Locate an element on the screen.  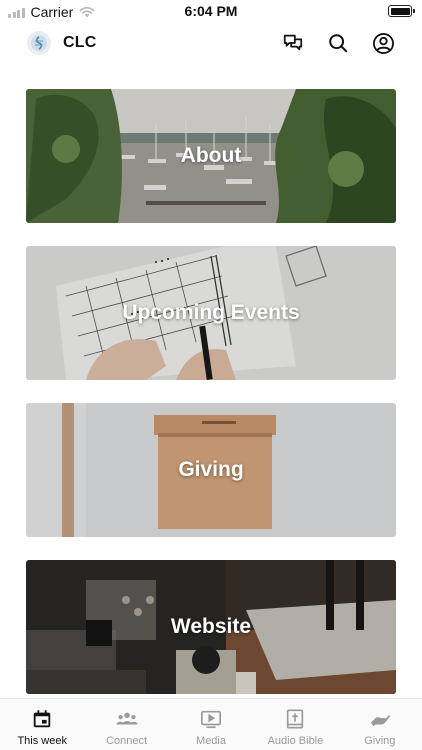
card-label-upcoming-events: Upcoming Events is located at coordinates (211, 312).